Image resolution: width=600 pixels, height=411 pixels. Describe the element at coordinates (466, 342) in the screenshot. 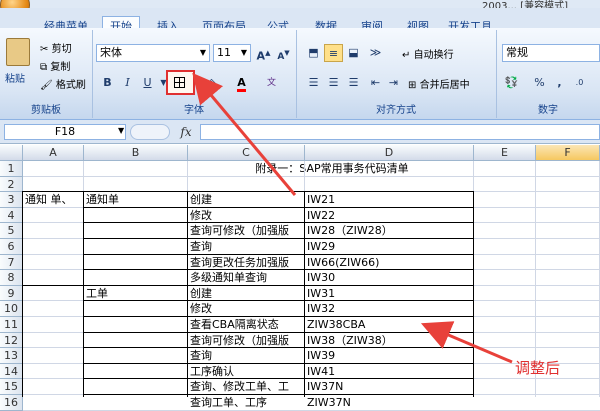

I see `arrow-to-table` at that location.